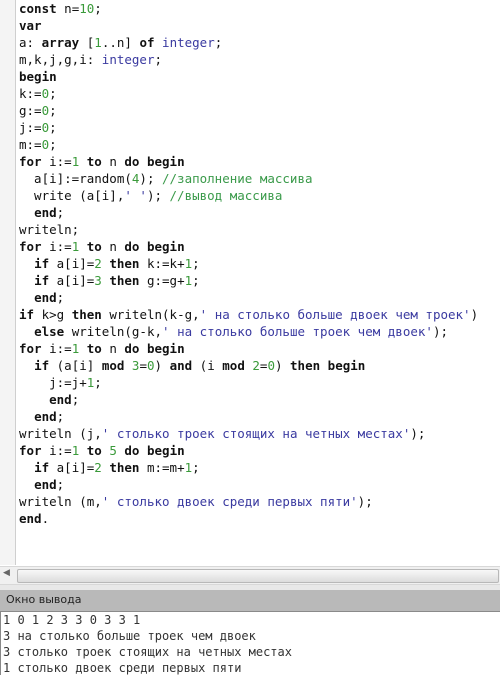  What do you see at coordinates (248, 382) in the screenshot?
I see `code-line: j:=j+1;` at bounding box center [248, 382].